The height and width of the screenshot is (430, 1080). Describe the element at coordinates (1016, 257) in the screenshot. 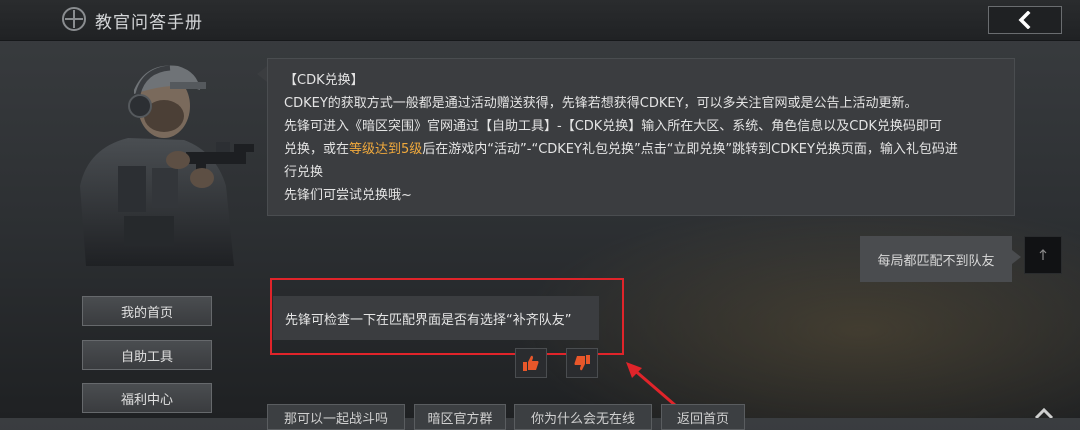

I see `user-bubble-tail` at that location.